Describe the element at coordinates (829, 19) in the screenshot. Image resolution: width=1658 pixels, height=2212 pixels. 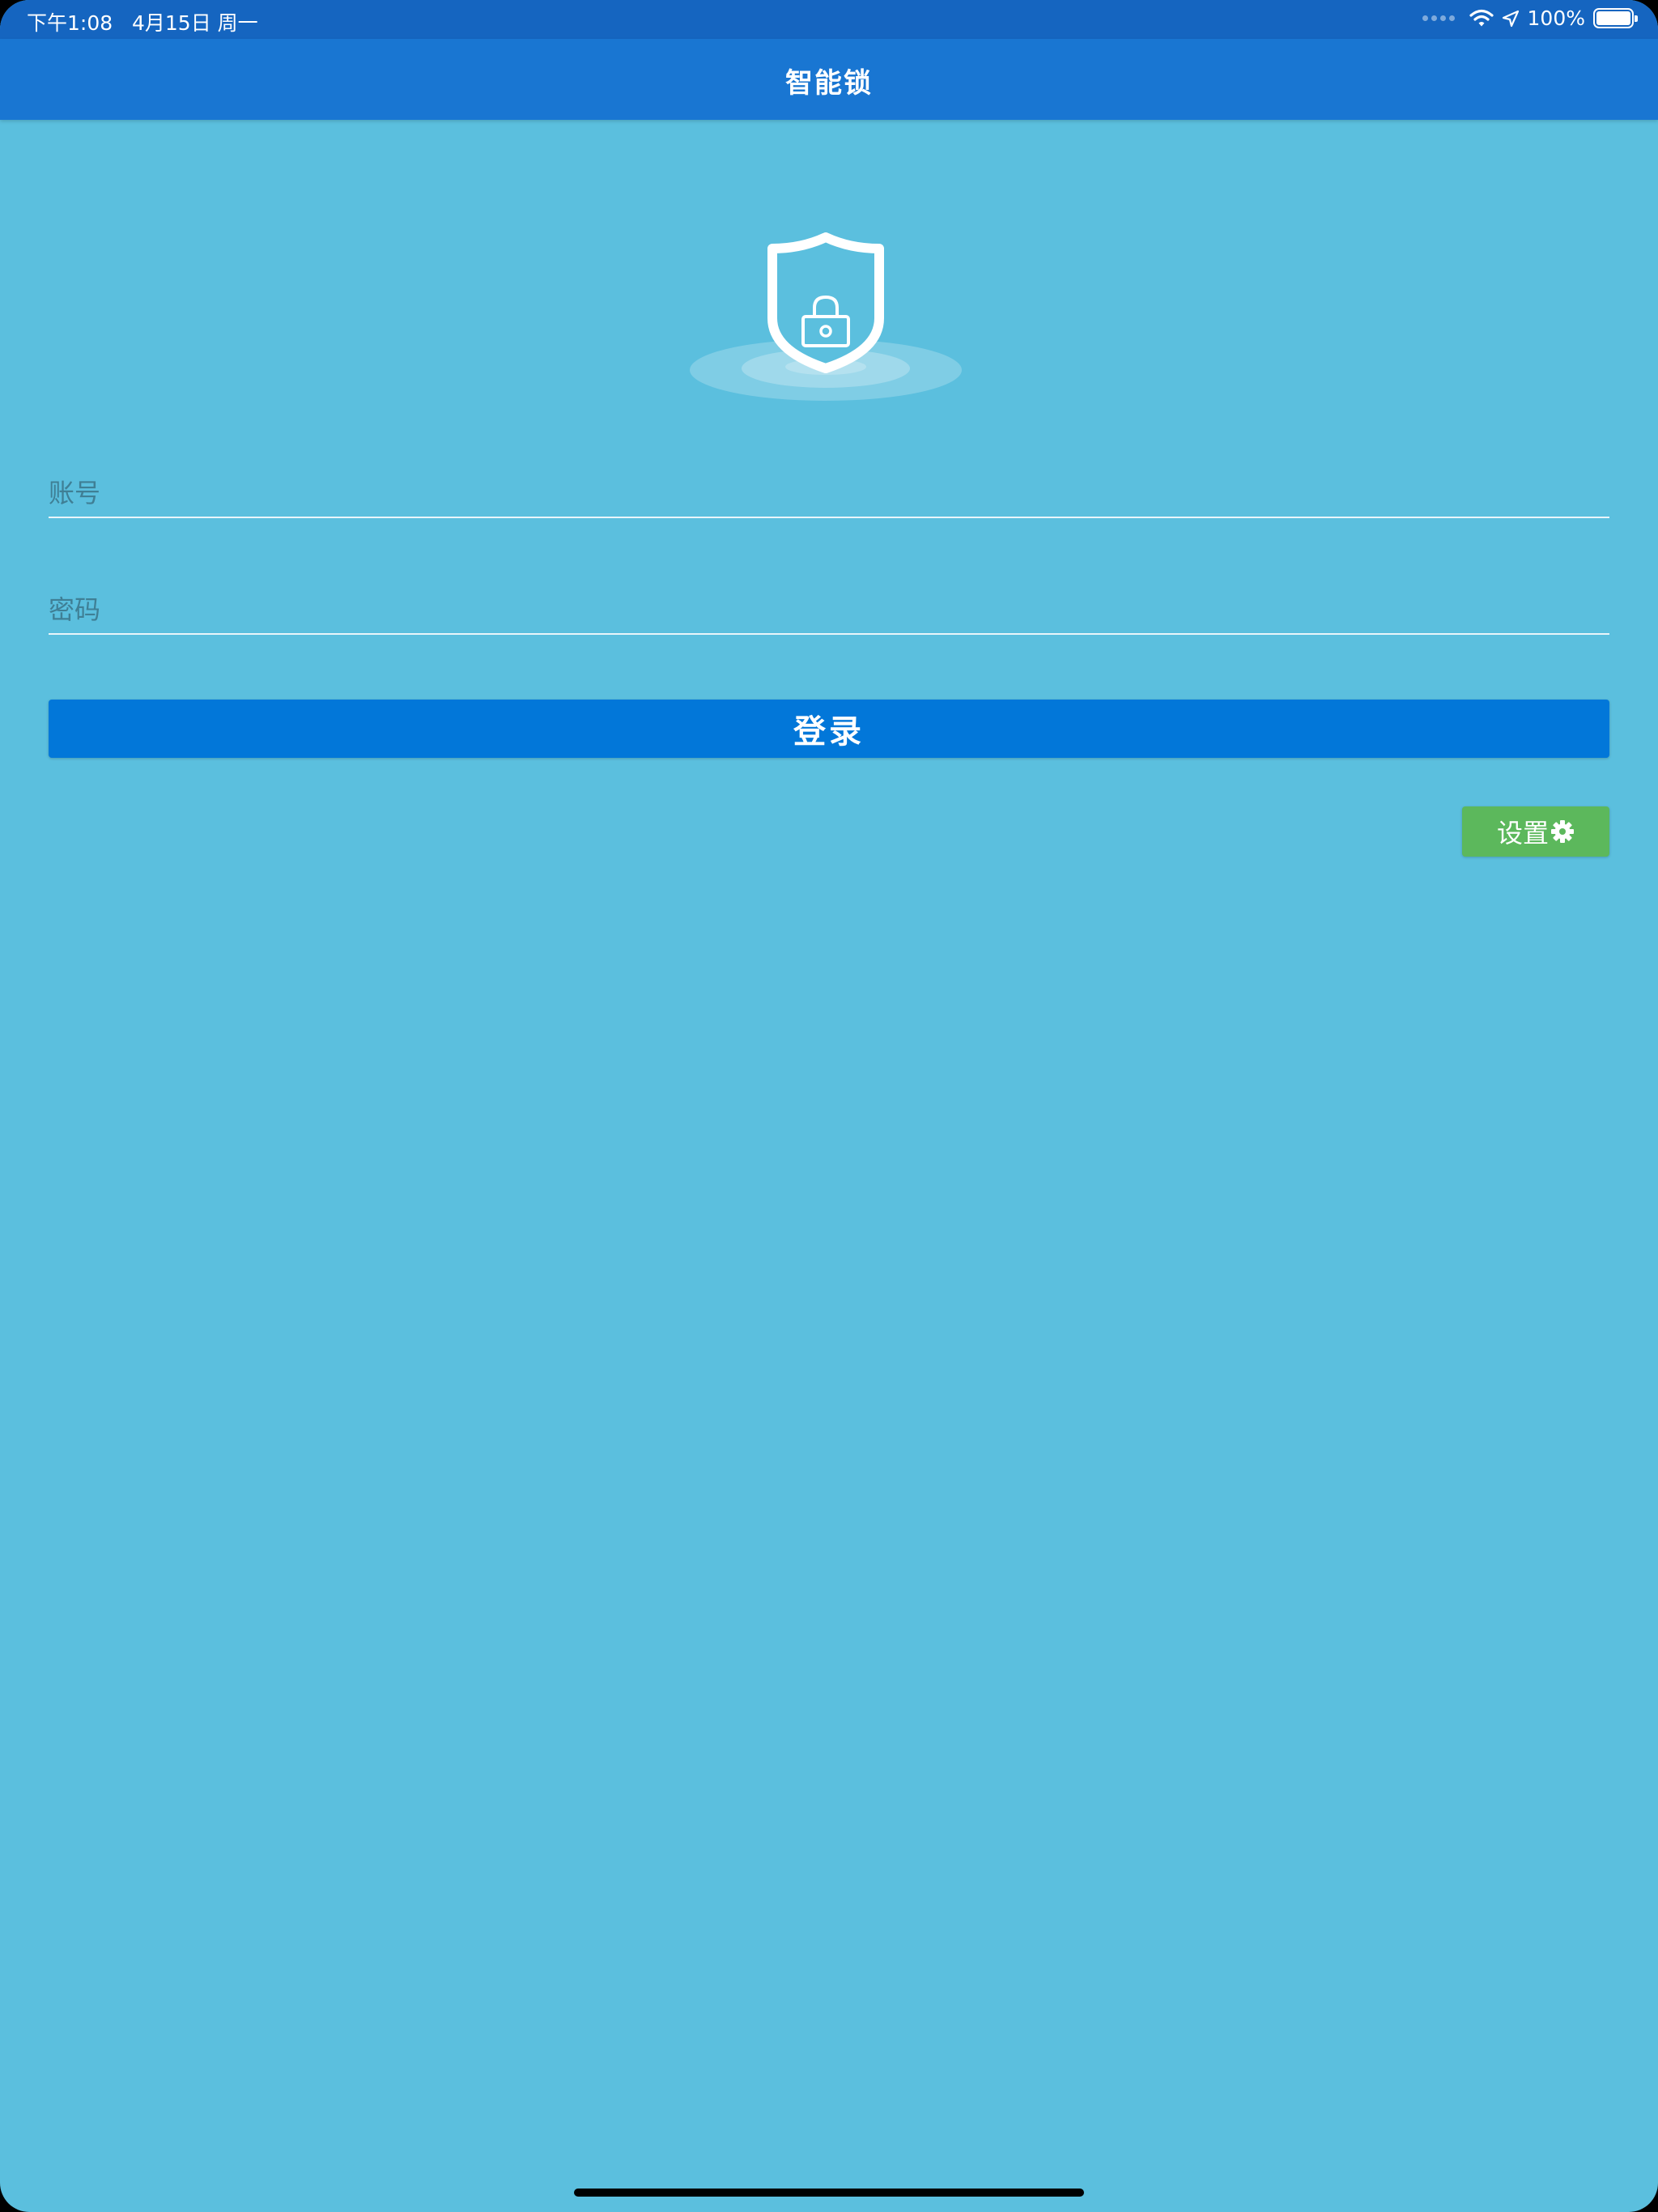
I see `status-bar: 下午1:08 4月15日 周一 100%` at that location.